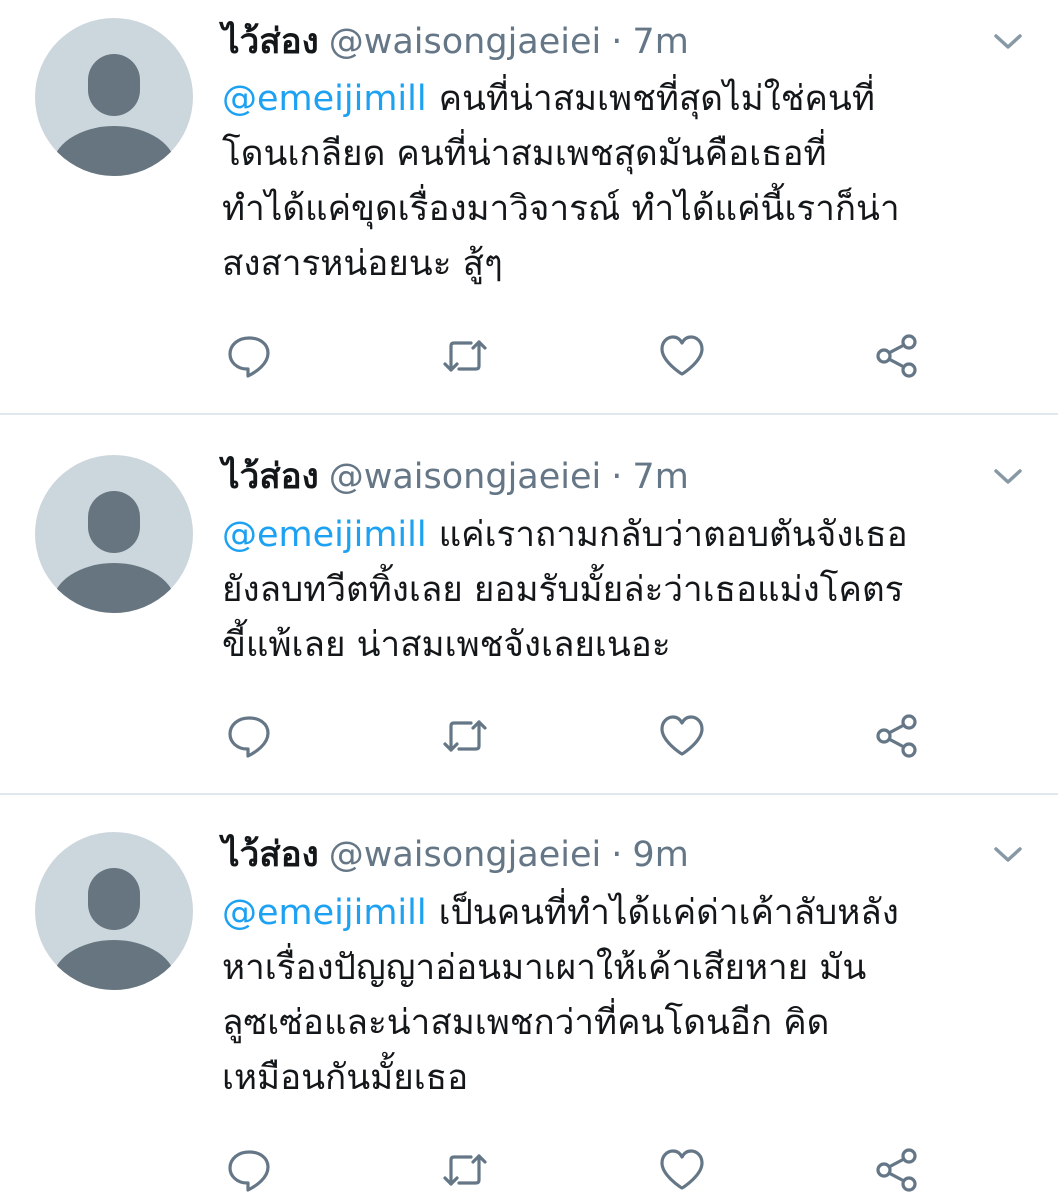 The height and width of the screenshot is (1200, 1058). Describe the element at coordinates (668, 913) in the screenshot. I see `tweet-line-text: เป็นคนที่ทำได้แค่ด่าเค้าลับหลัง` at that location.